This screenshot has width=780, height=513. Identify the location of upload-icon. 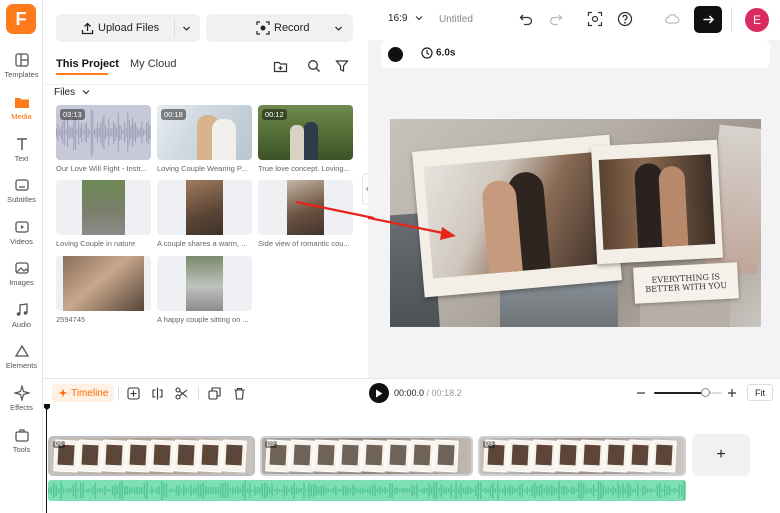
(87, 28).